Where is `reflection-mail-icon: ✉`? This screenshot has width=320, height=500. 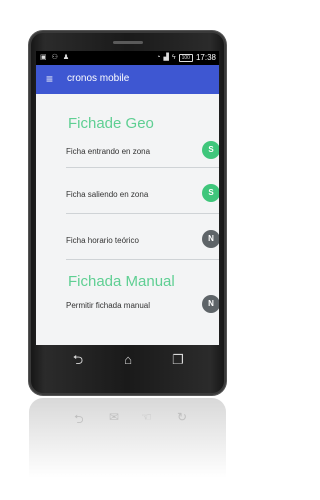 reflection-mail-icon: ✉ is located at coordinates (114, 417).